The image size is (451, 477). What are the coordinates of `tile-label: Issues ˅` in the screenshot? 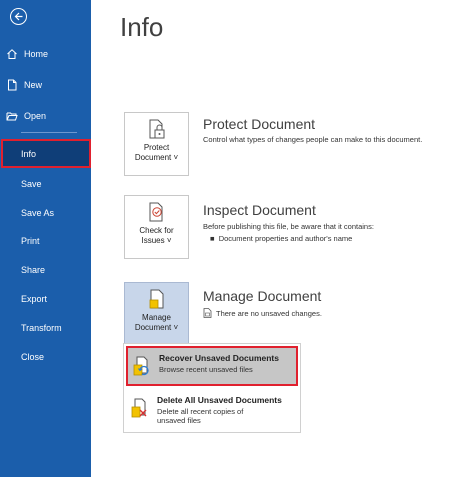 It's located at (156, 240).